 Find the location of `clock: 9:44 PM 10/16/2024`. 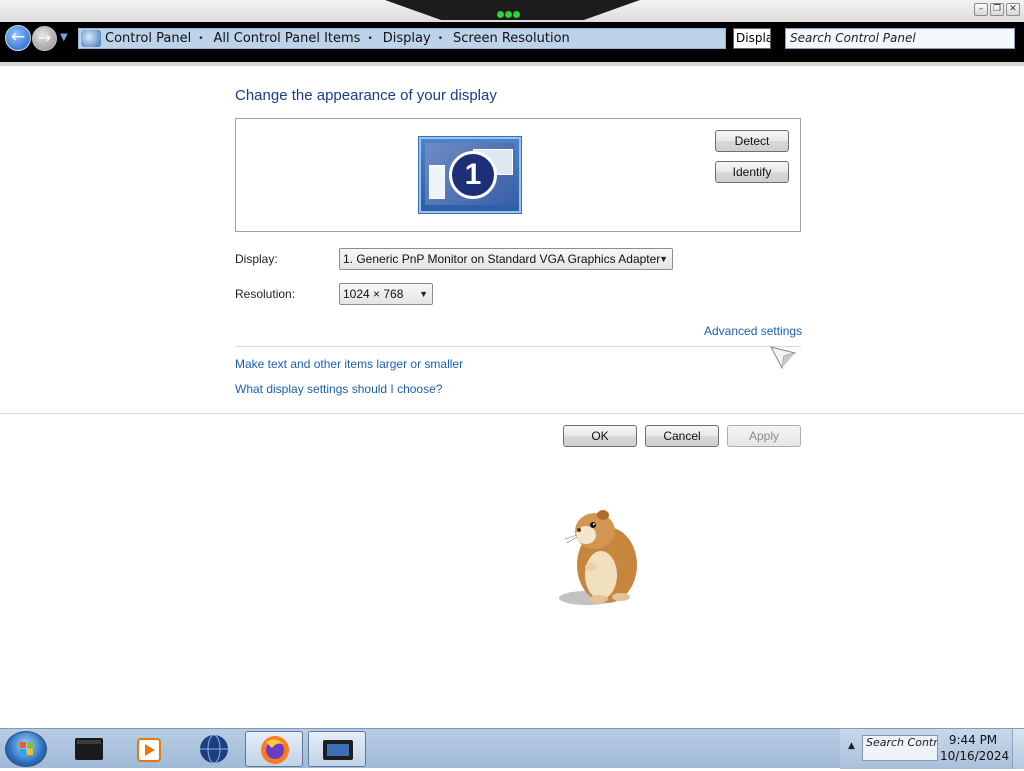

clock: 9:44 PM 10/16/2024 is located at coordinates (975, 748).